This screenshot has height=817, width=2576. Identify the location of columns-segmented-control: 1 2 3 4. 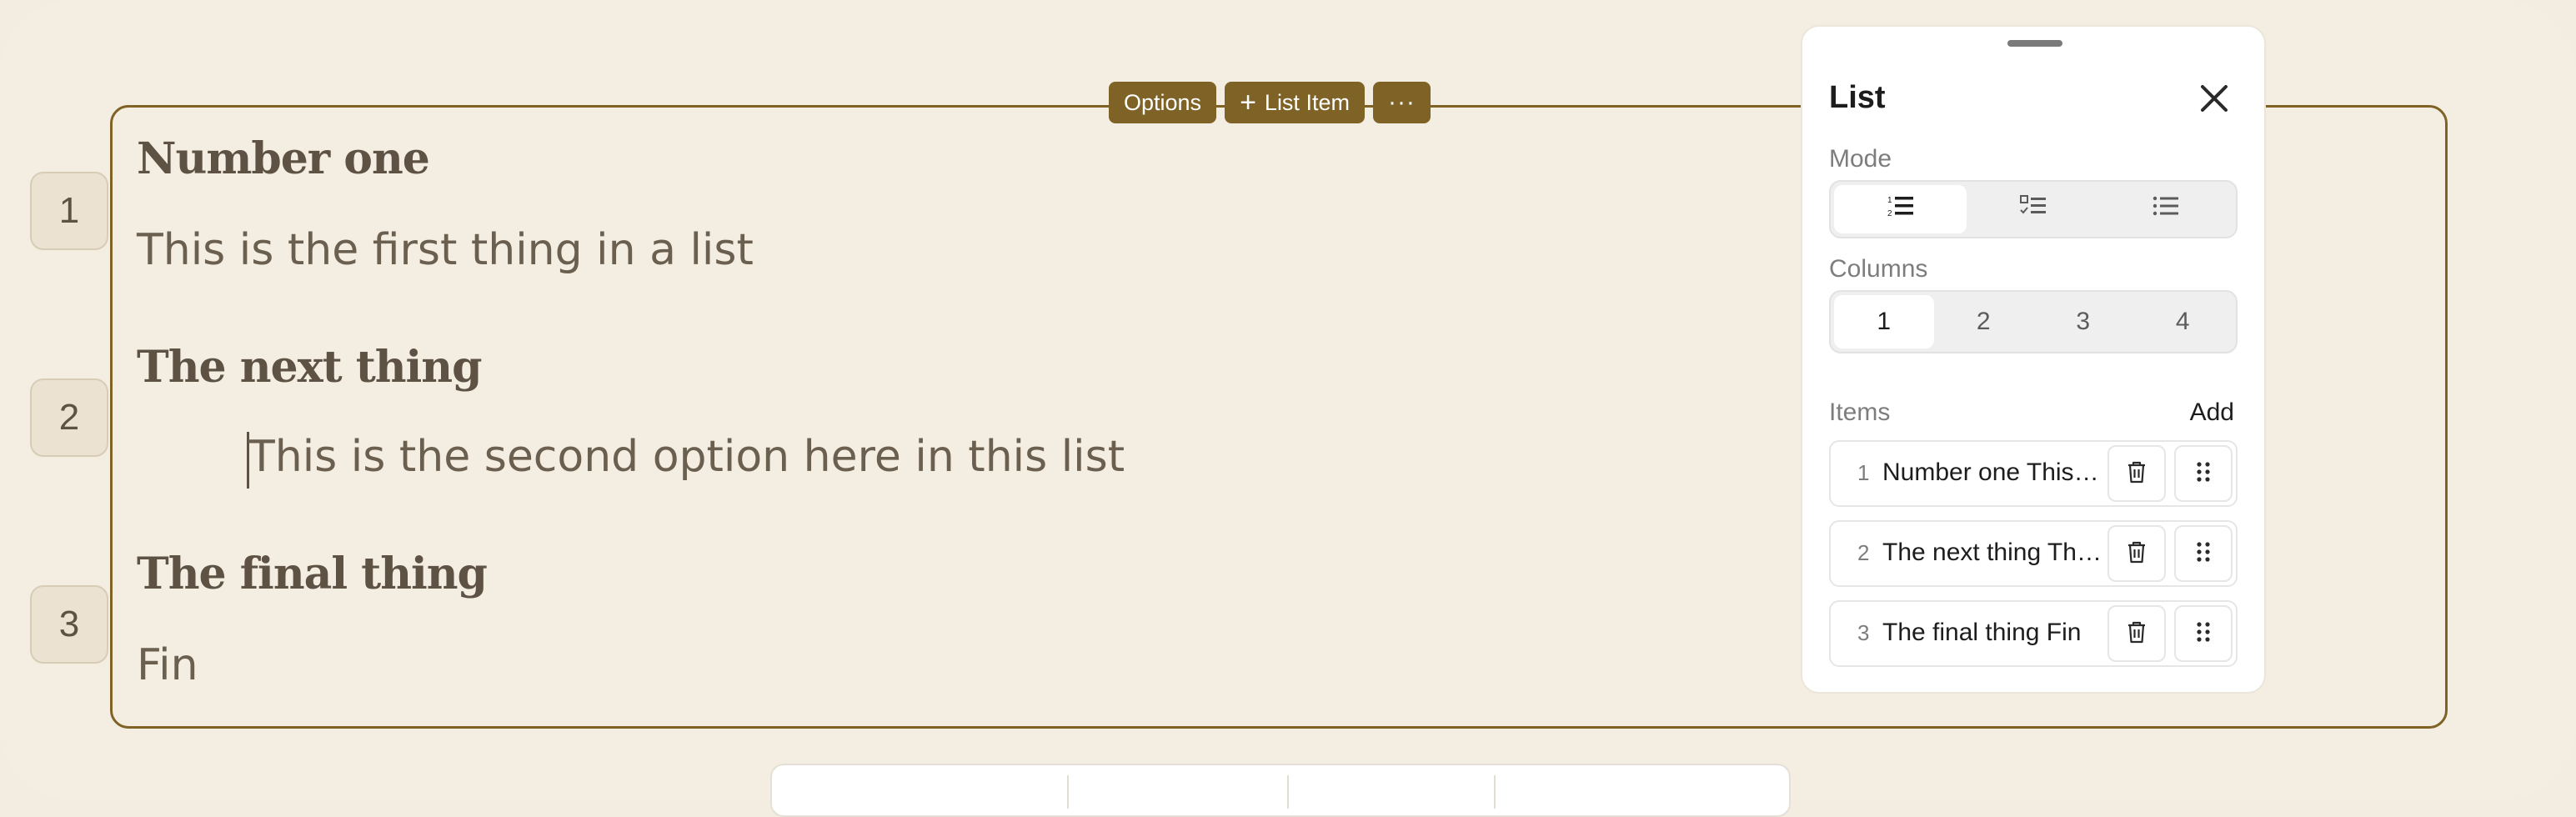
(2033, 322).